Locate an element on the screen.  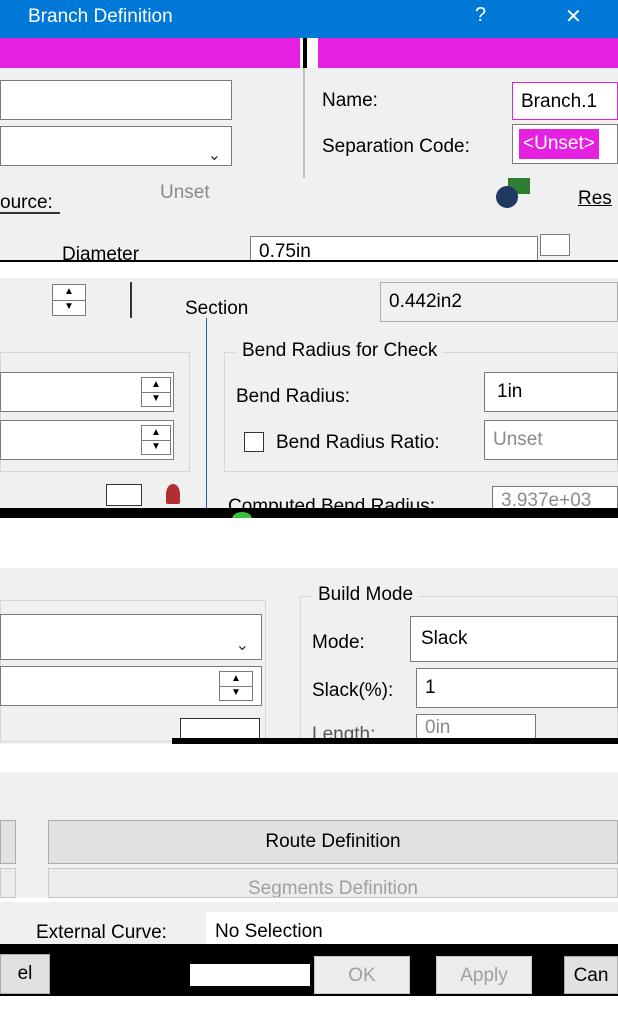
segments-definition-button: Segments Definition is located at coordinates (333, 883).